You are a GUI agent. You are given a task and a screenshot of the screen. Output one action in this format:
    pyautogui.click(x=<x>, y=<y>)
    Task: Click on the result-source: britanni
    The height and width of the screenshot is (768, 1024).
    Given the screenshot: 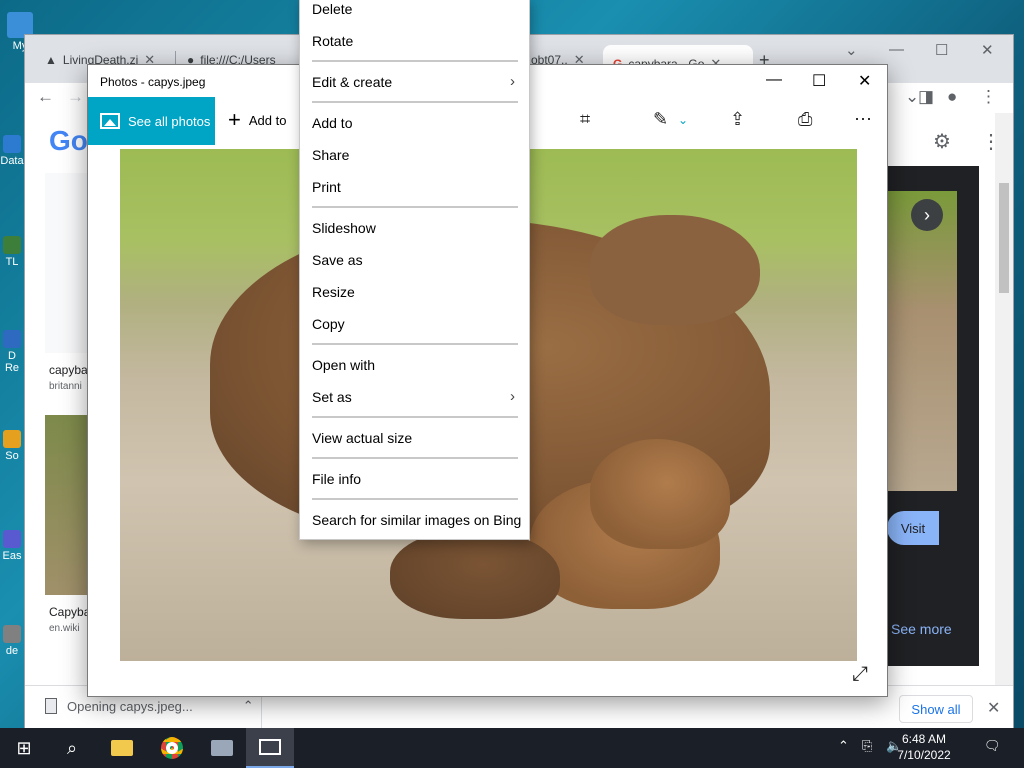 What is the action you would take?
    pyautogui.click(x=65, y=386)
    